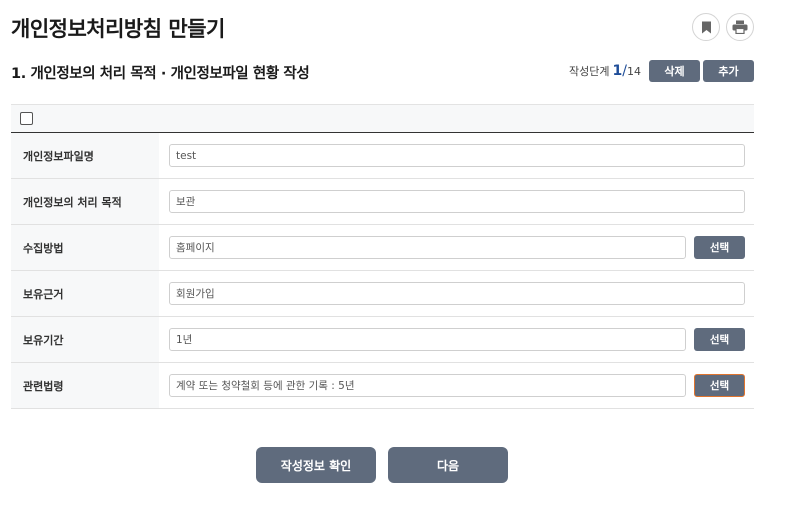 The width and height of the screenshot is (785, 524). I want to click on form-row-retention-period: 보유기간 선택, so click(382, 340).